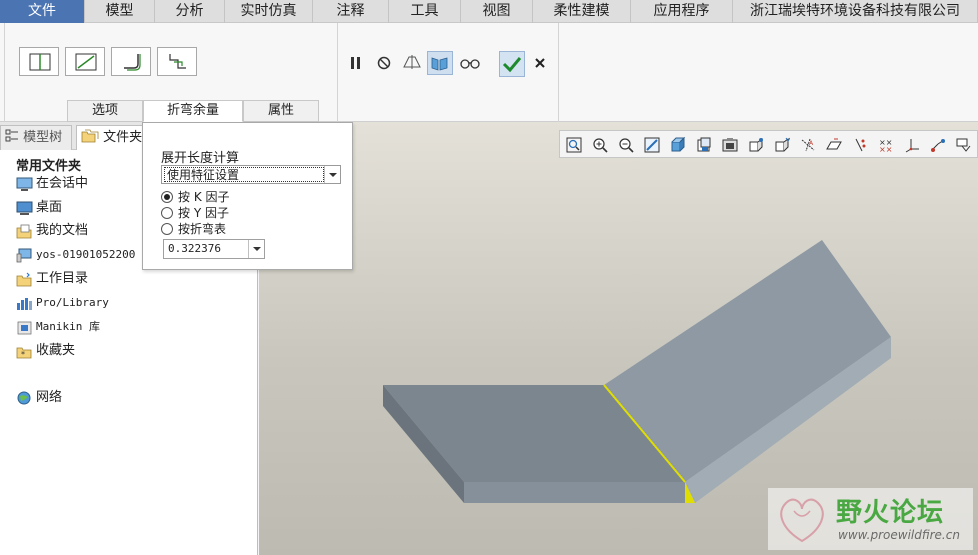 This screenshot has width=978, height=555. Describe the element at coordinates (72, 302) in the screenshot. I see `folder-label: Pro/Library` at that location.